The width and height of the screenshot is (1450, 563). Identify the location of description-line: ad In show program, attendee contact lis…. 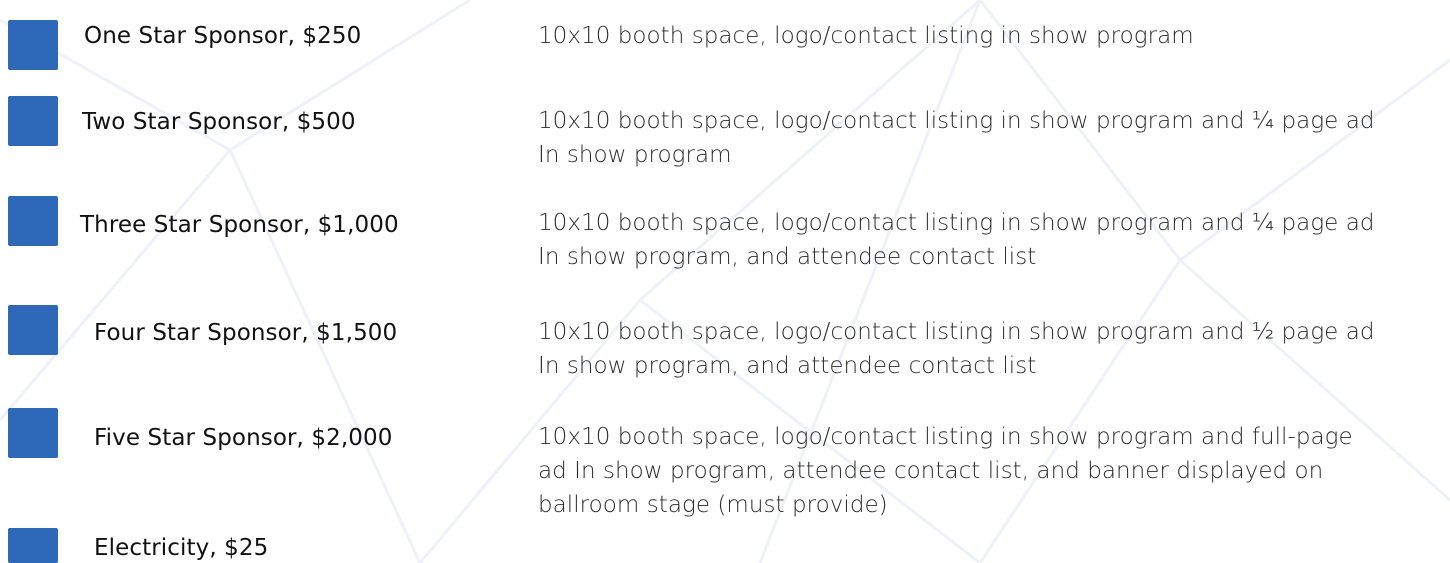
(931, 471).